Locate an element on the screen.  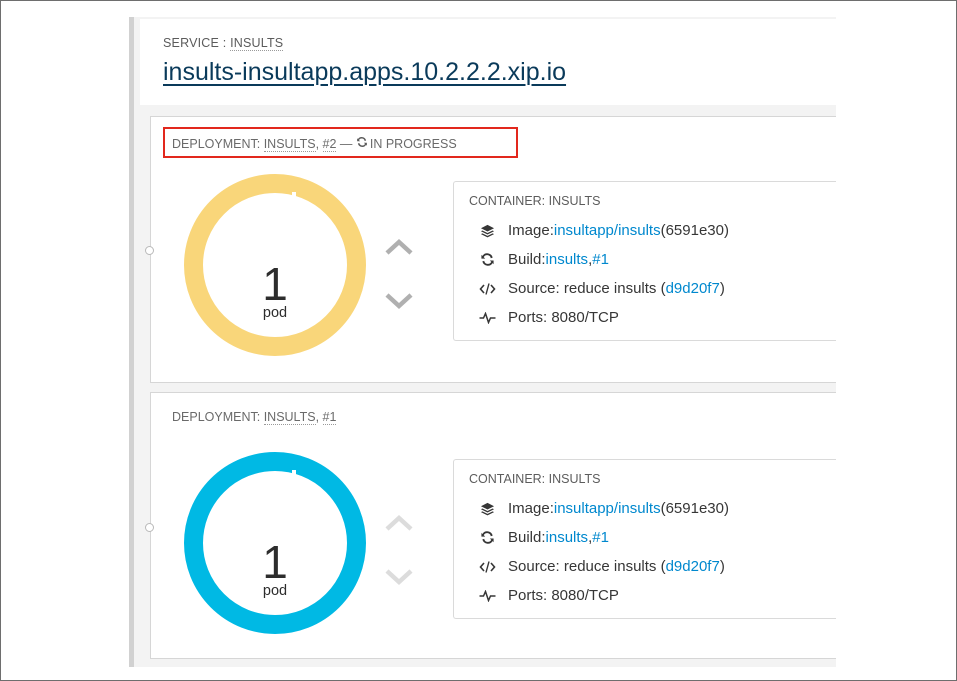
service-panel-edge is located at coordinates (131, 342).